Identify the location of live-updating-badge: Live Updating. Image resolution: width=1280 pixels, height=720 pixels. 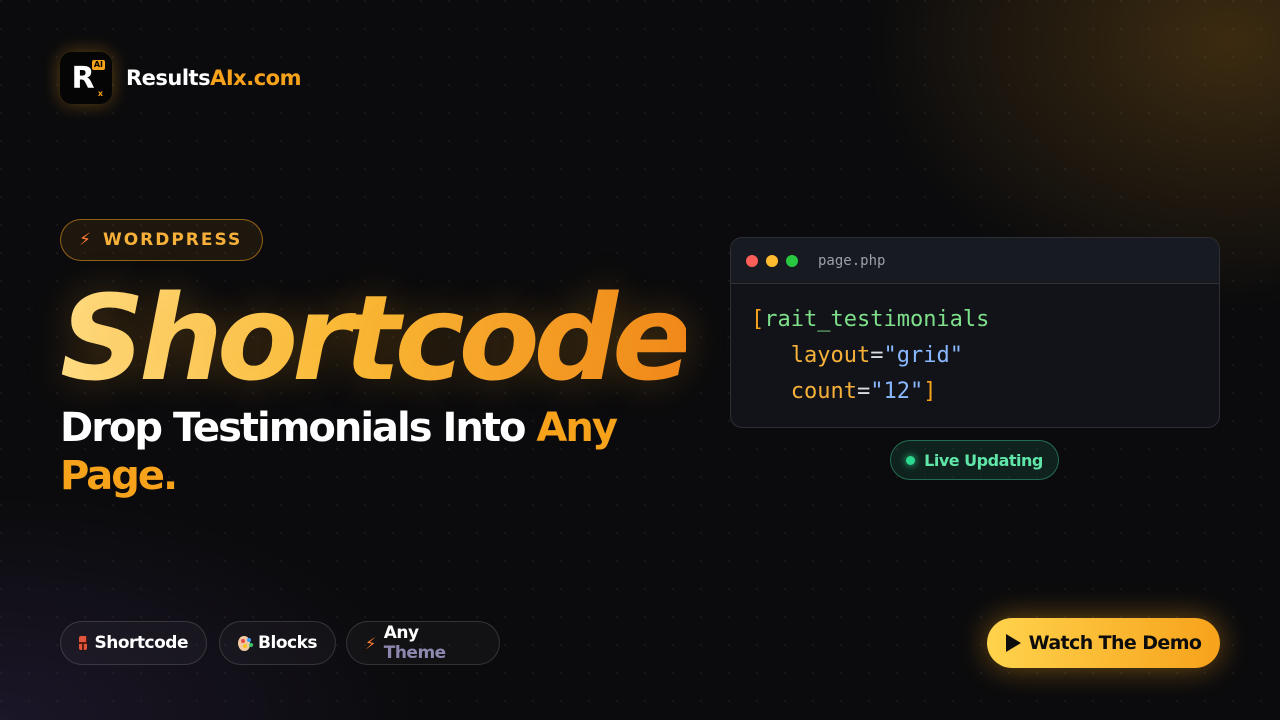
(974, 460).